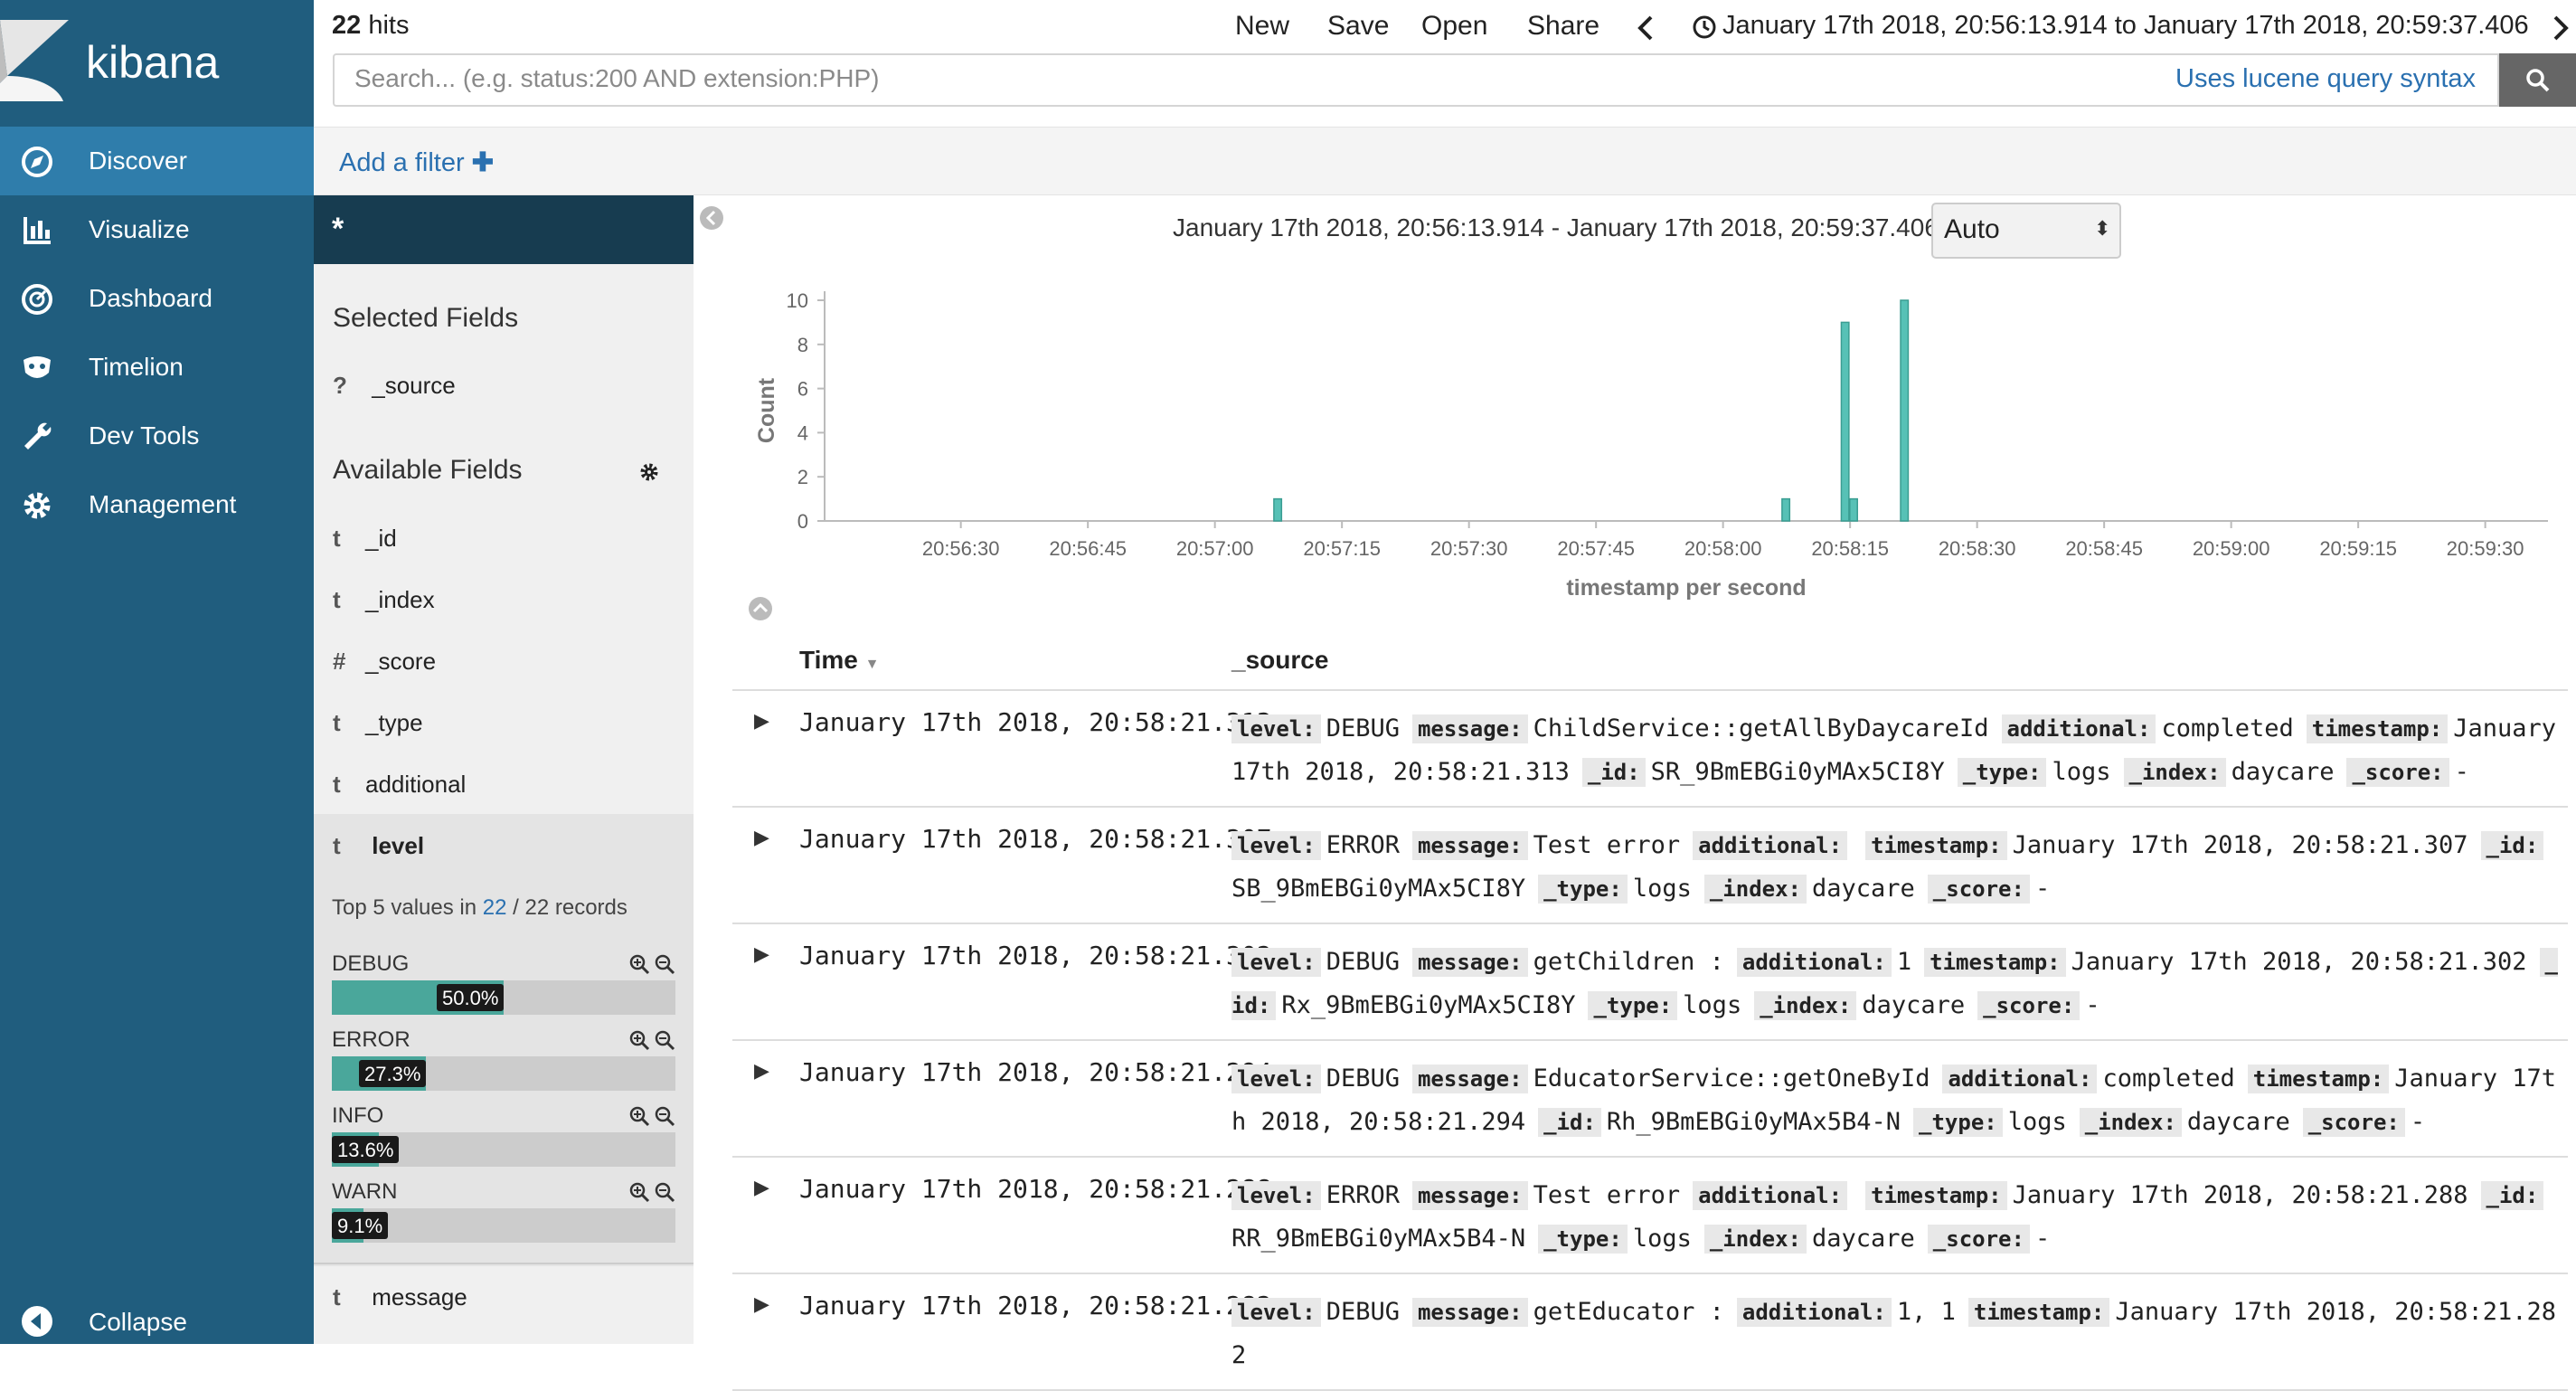  I want to click on source-field-key: level:, so click(1276, 728).